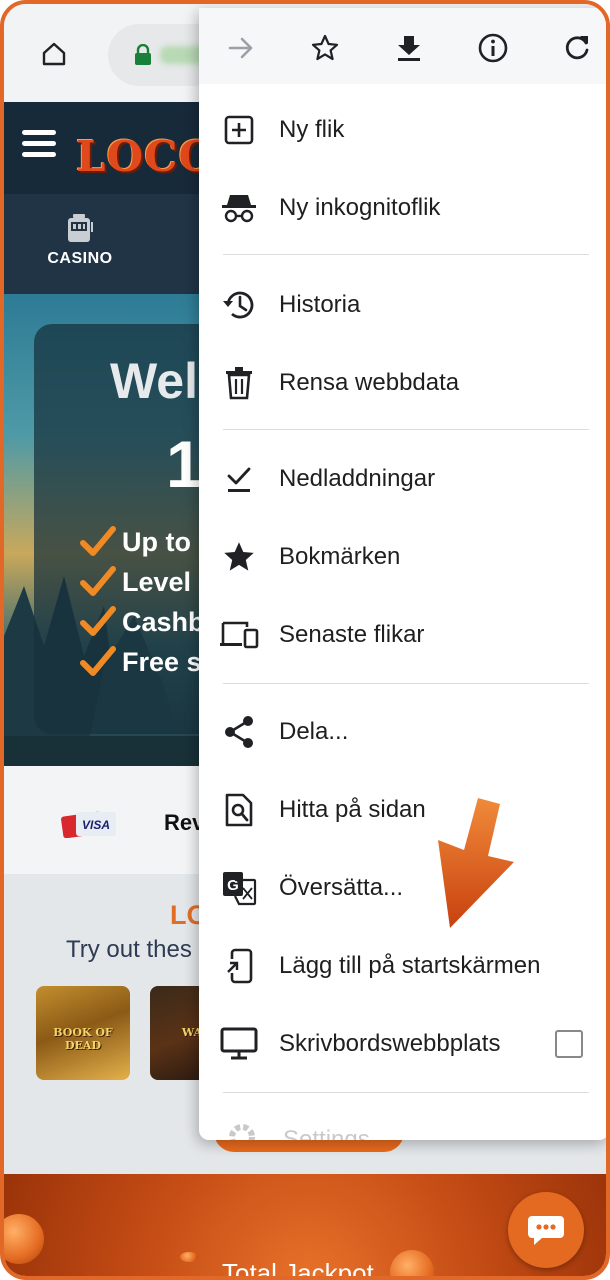 Image resolution: width=610 pixels, height=1280 pixels. I want to click on jackpot-label: Total Jackpot, so click(298, 1269).